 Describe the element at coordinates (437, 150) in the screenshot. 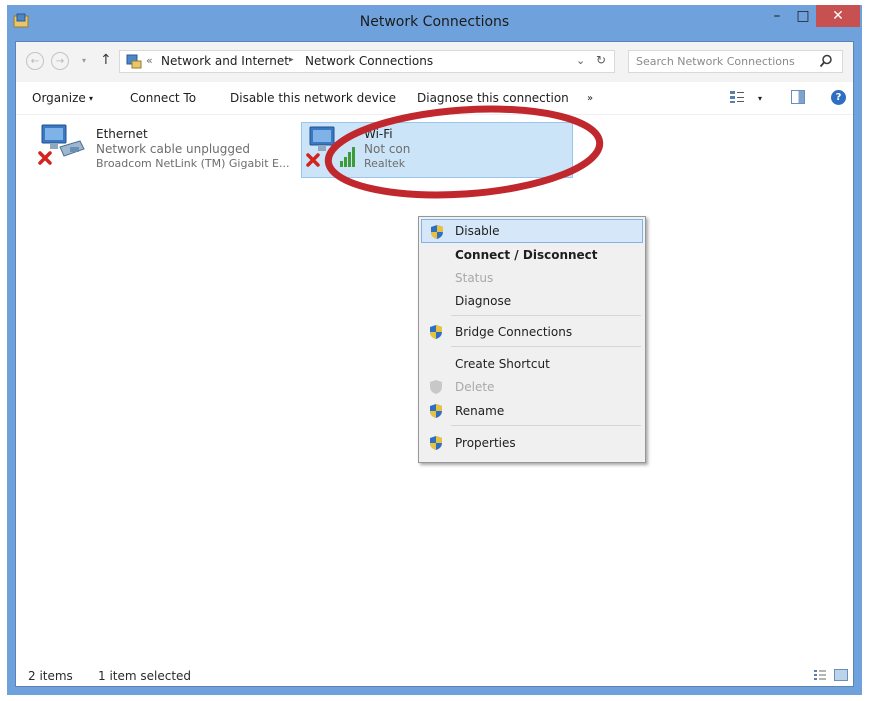

I see `connection-item-wifi: Wi-Fi Not con Realtek` at that location.